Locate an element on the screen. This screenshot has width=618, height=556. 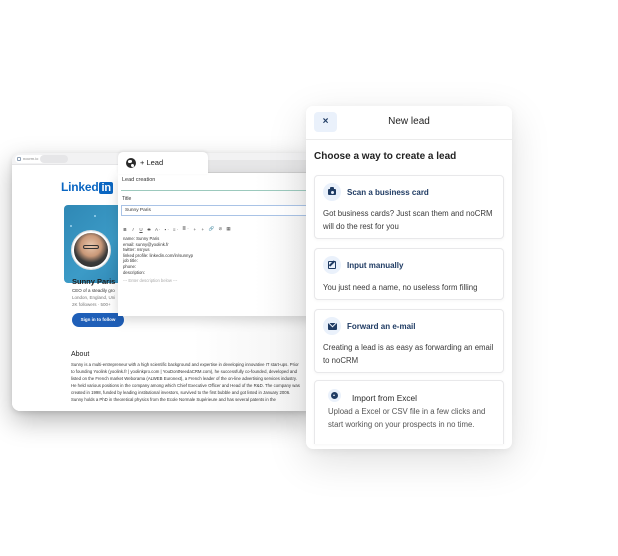
browser-tab-pill is located at coordinates (54, 159).